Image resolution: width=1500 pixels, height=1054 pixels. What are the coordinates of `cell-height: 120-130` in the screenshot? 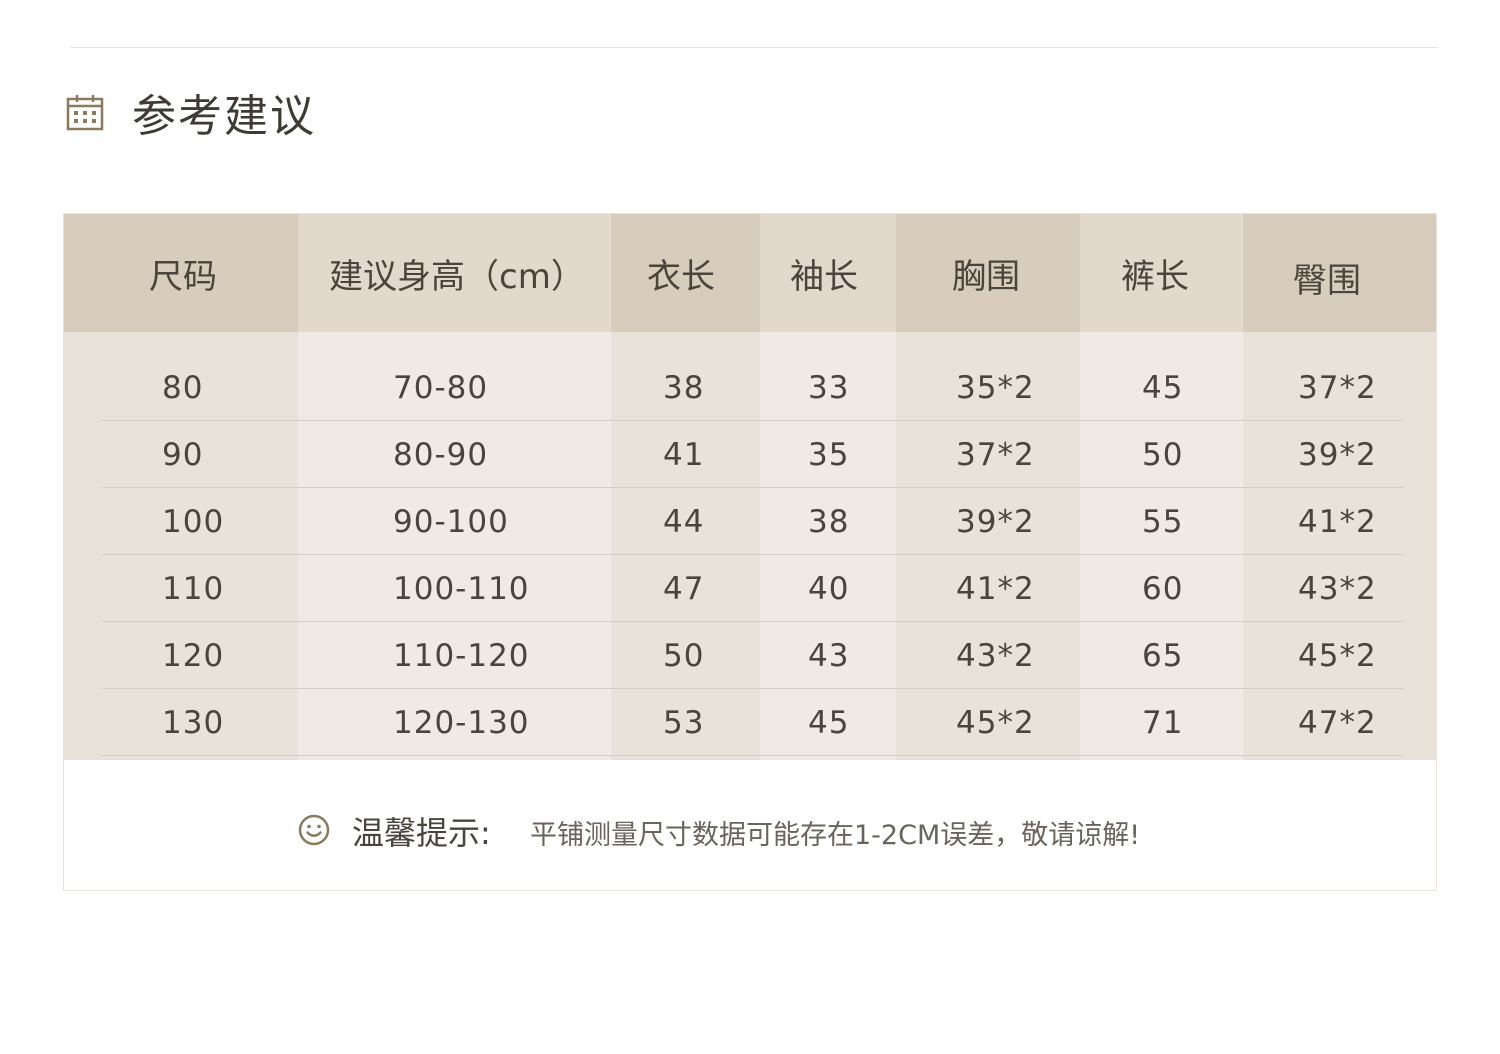 It's located at (461, 722).